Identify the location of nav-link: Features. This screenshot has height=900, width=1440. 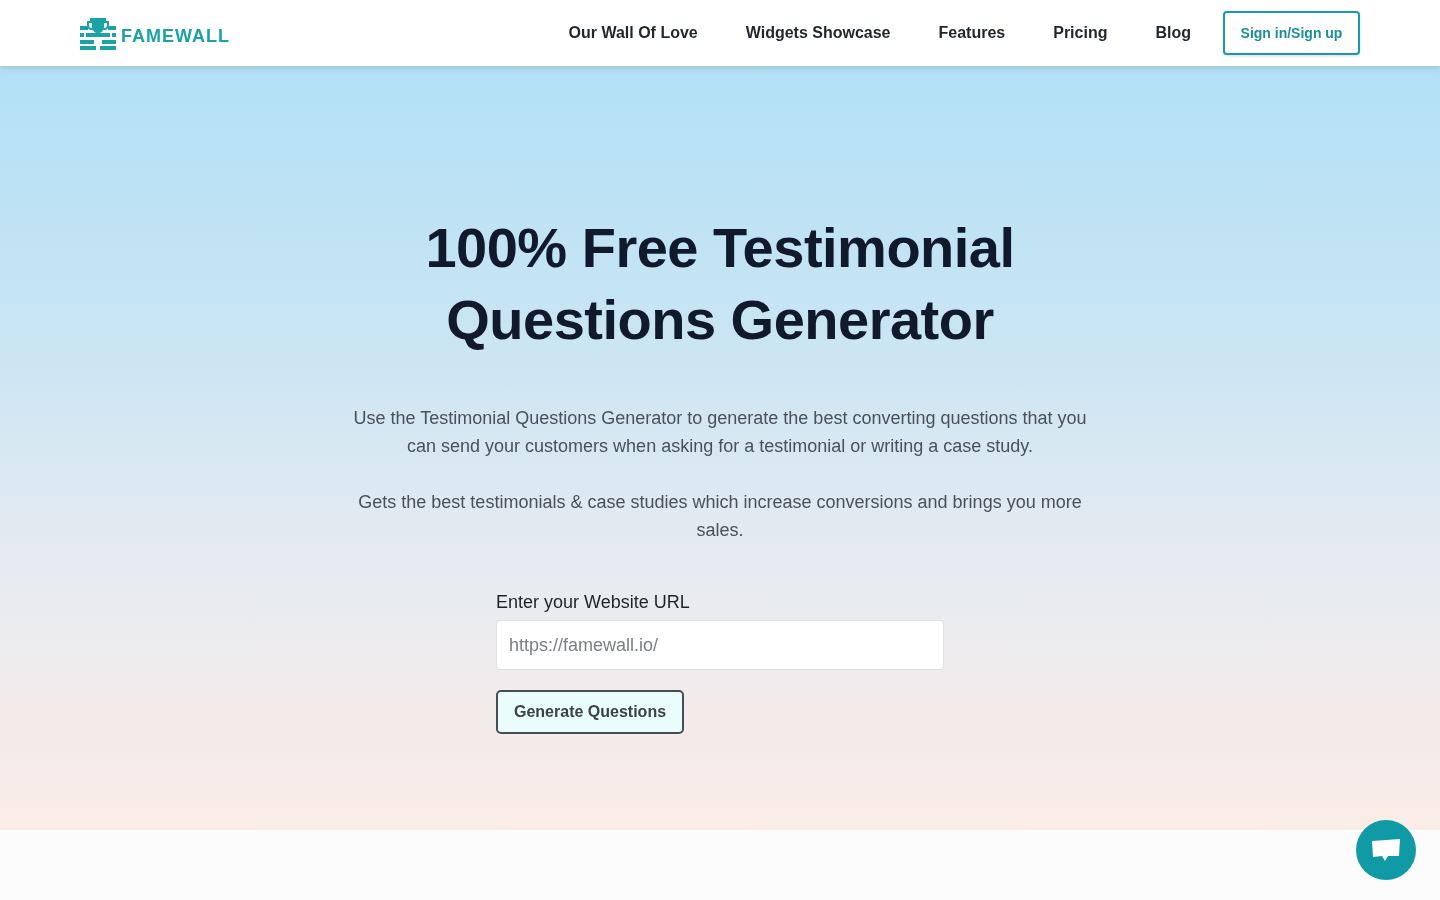
(972, 33).